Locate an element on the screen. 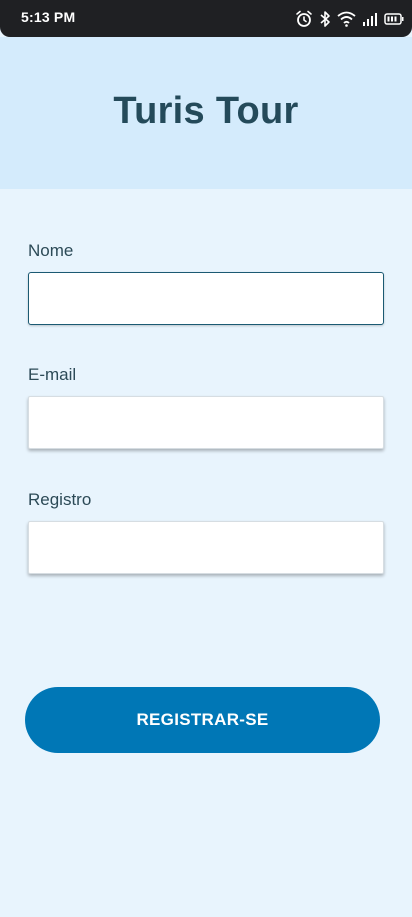  registro-label: Registro is located at coordinates (60, 499).